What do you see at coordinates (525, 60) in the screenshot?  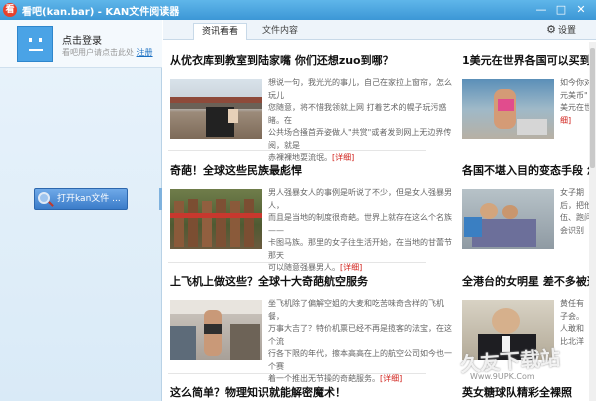 I see `article-title: 1美元在世界各国可以买到啥` at bounding box center [525, 60].